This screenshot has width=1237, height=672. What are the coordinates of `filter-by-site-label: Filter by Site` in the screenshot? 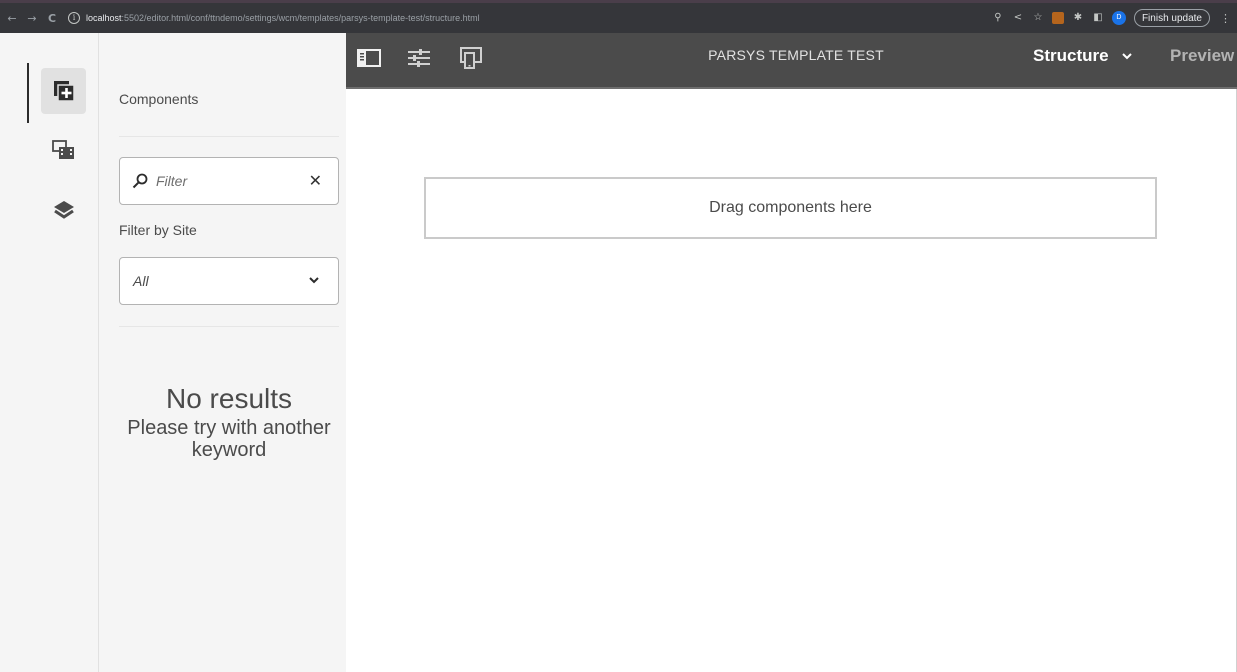 It's located at (158, 230).